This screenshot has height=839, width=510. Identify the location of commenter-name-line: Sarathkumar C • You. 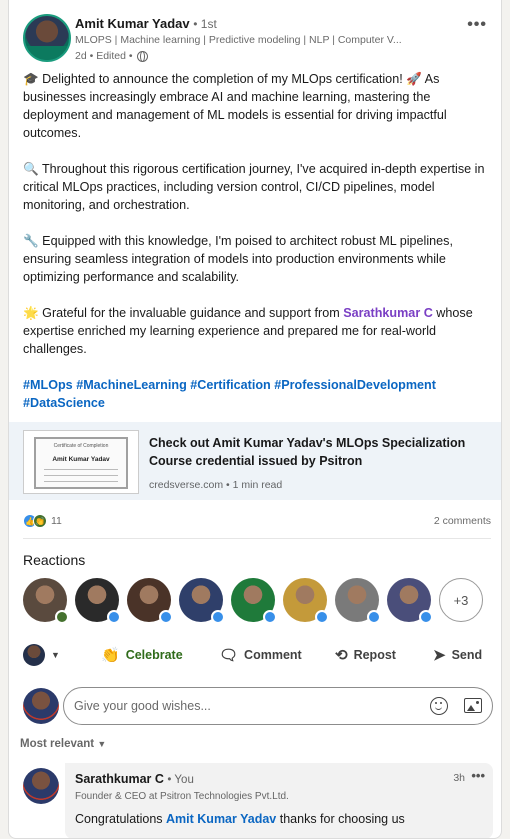
(134, 779).